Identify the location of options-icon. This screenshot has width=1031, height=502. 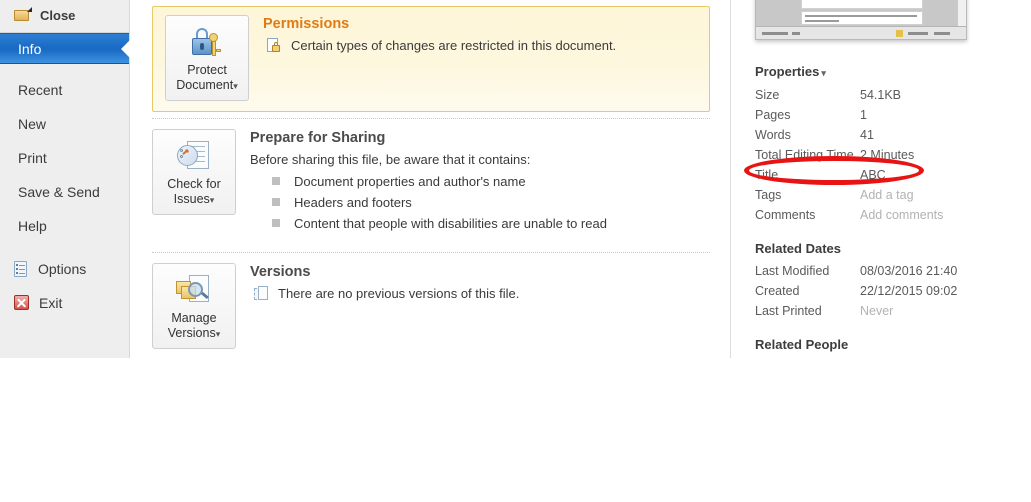
(21, 269).